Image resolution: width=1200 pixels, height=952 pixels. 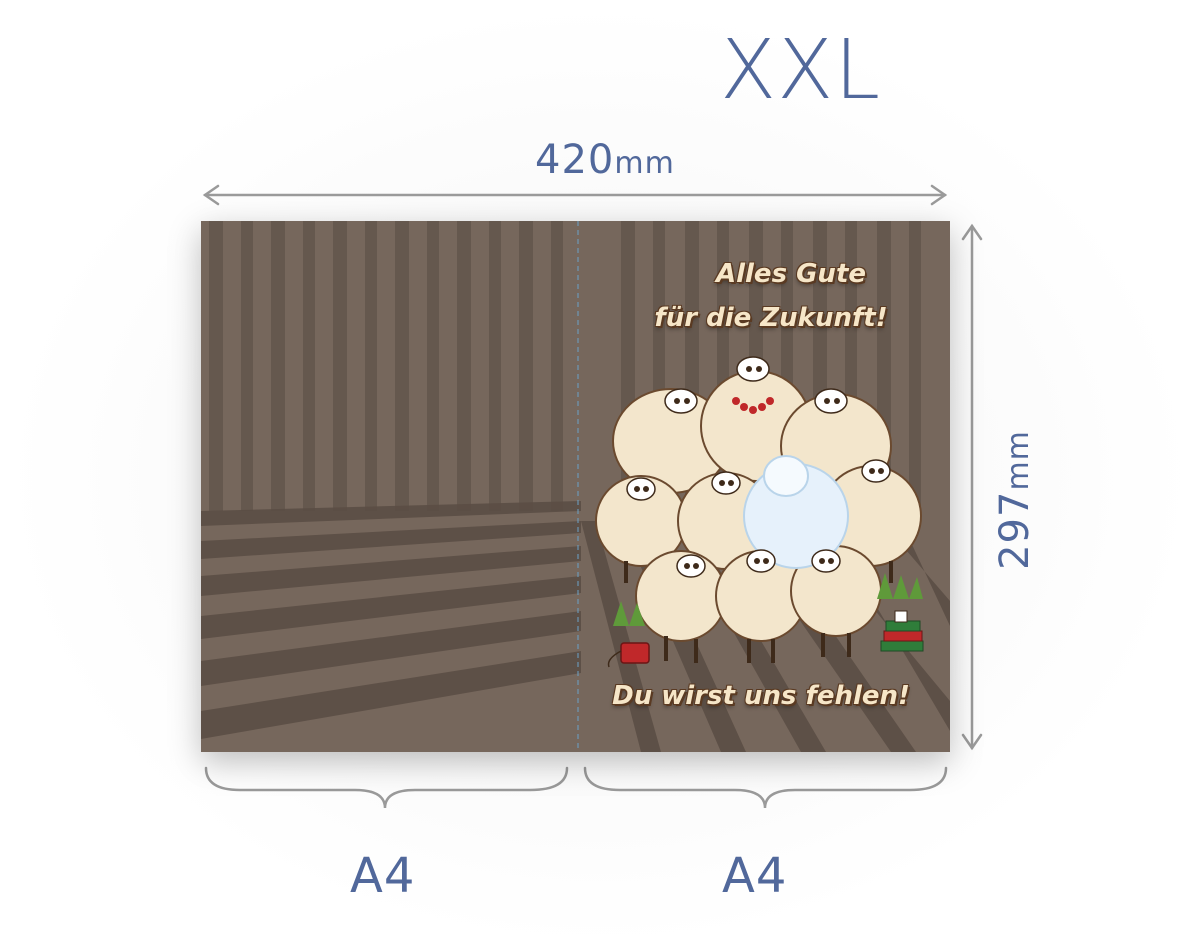 What do you see at coordinates (383, 876) in the screenshot?
I see `left-half-label: A4` at bounding box center [383, 876].